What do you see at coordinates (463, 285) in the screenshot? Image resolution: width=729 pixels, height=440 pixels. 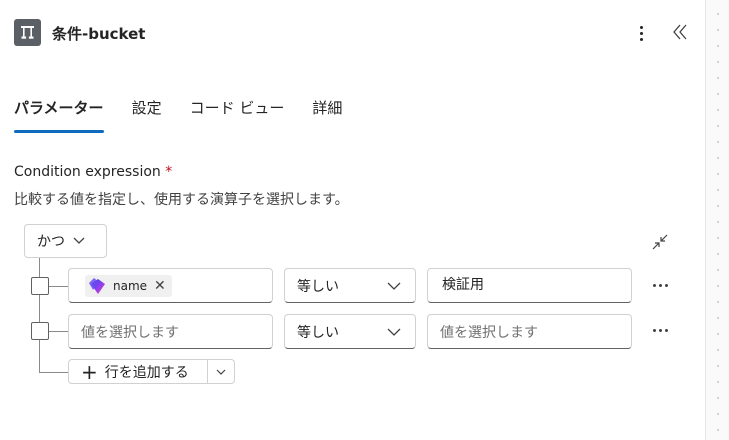 I see `right-value-text: 検証用` at bounding box center [463, 285].